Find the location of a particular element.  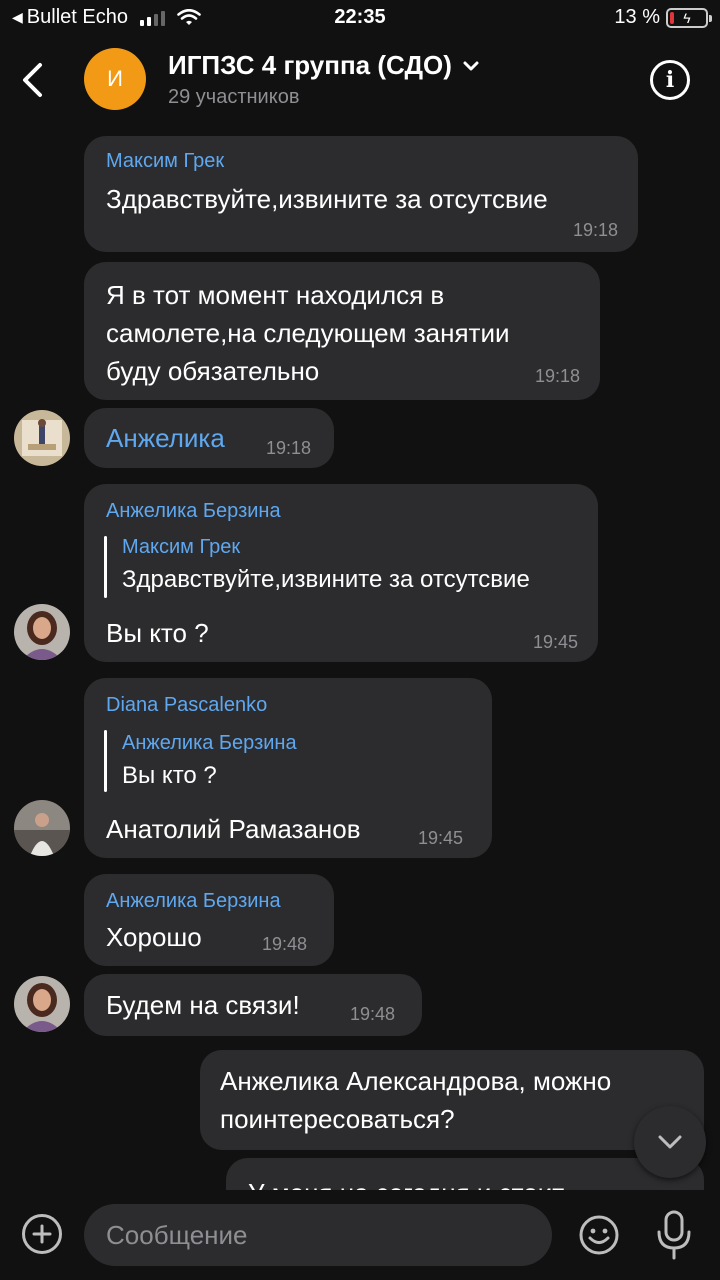

status-bar: ◀ Bullet Echo 22:35 13 % ϟ is located at coordinates (360, 18).